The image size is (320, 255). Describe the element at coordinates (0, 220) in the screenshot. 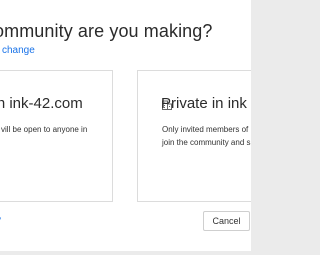

I see `footer-link: y` at that location.